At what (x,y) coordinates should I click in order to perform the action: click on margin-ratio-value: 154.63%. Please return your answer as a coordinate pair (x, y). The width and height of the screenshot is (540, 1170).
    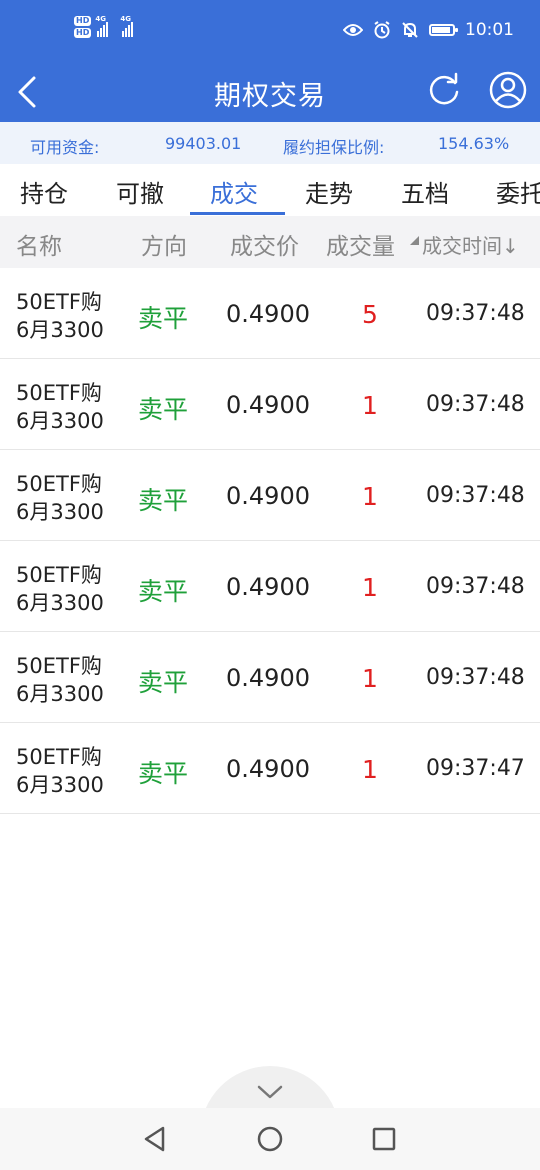
    Looking at the image, I should click on (474, 143).